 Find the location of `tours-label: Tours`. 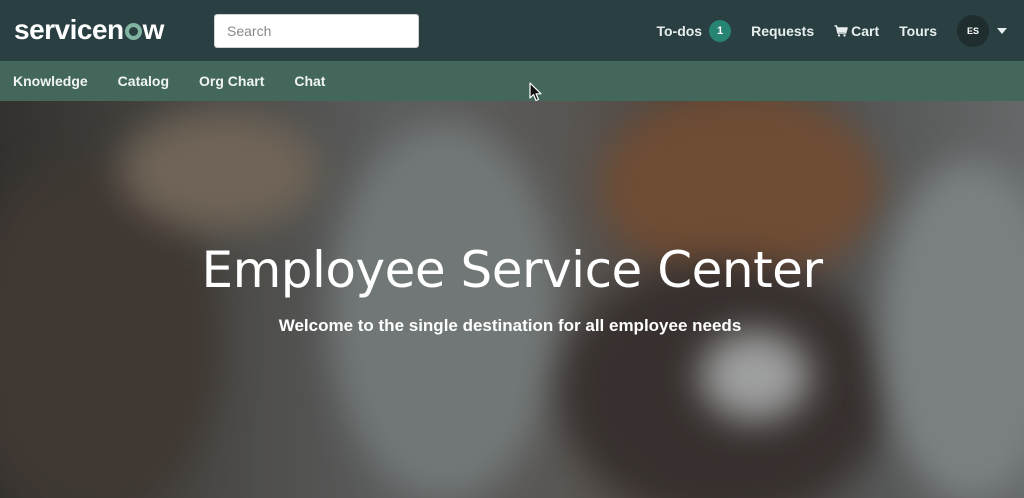

tours-label: Tours is located at coordinates (918, 30).